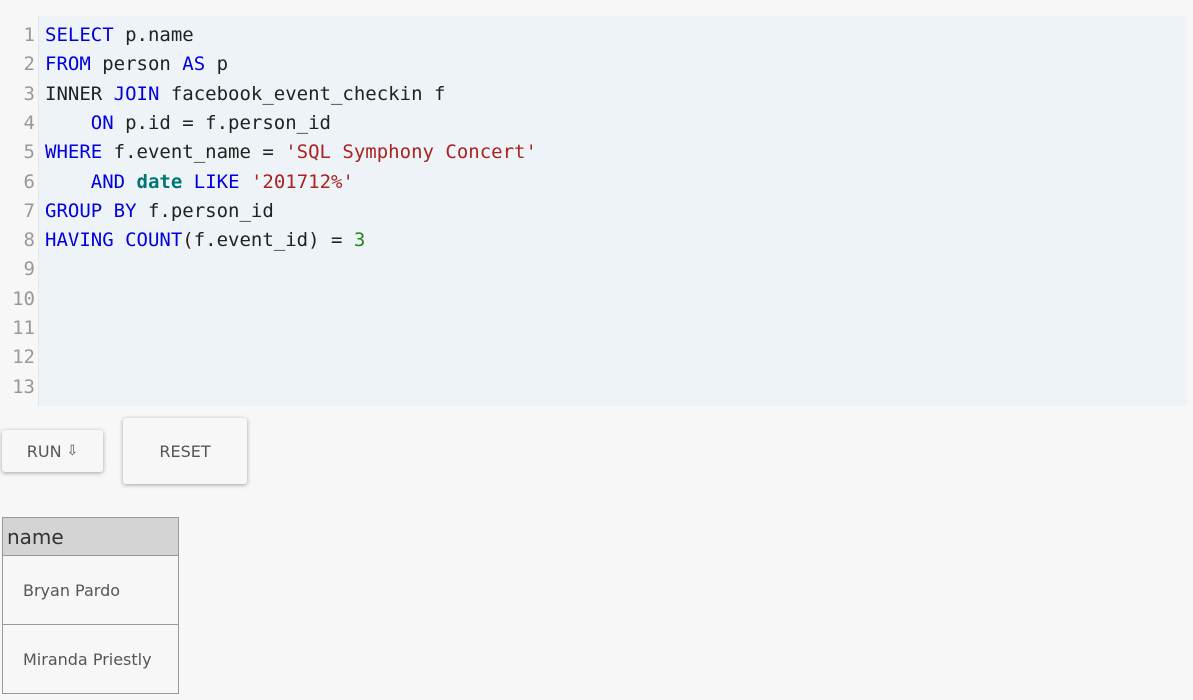 This screenshot has height=700, width=1193. What do you see at coordinates (302, 93) in the screenshot?
I see `code-token: facebook_event_checkin f` at bounding box center [302, 93].